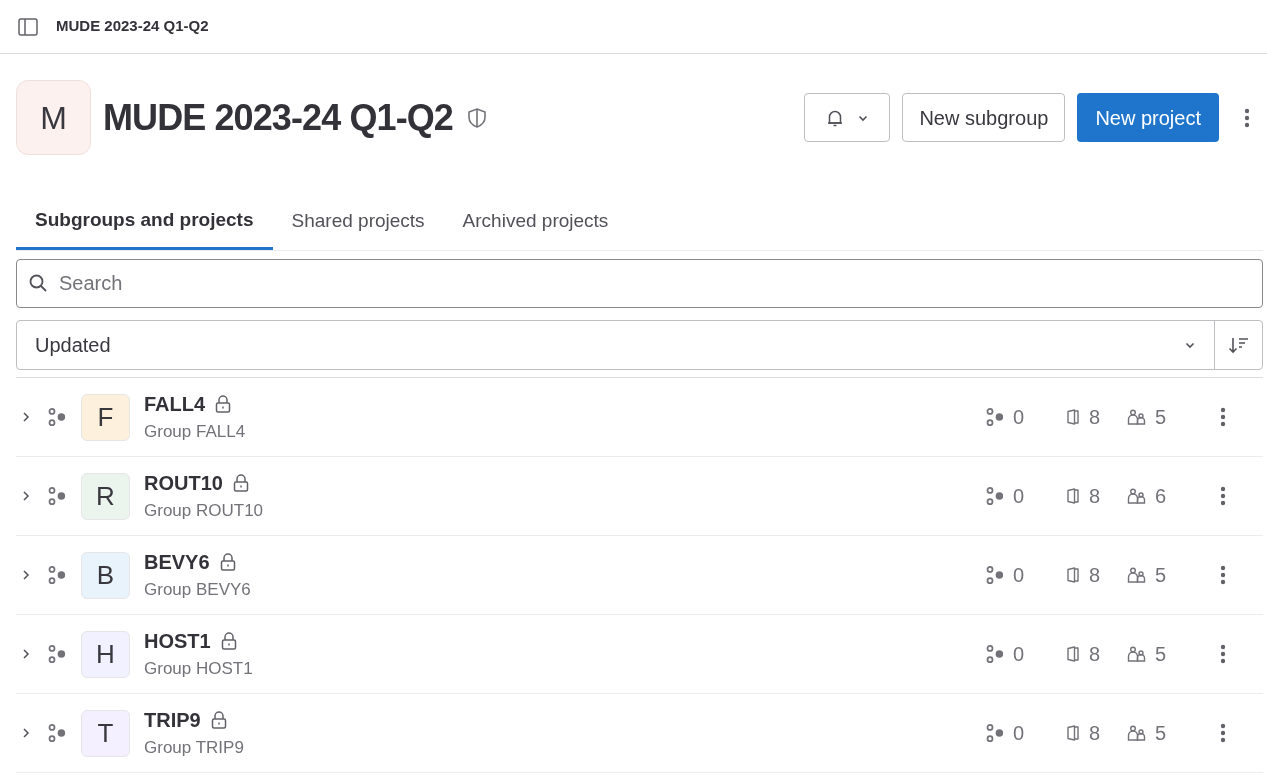 The height and width of the screenshot is (775, 1267). Describe the element at coordinates (53, 117) in the screenshot. I see `group-avatar: M` at that location.